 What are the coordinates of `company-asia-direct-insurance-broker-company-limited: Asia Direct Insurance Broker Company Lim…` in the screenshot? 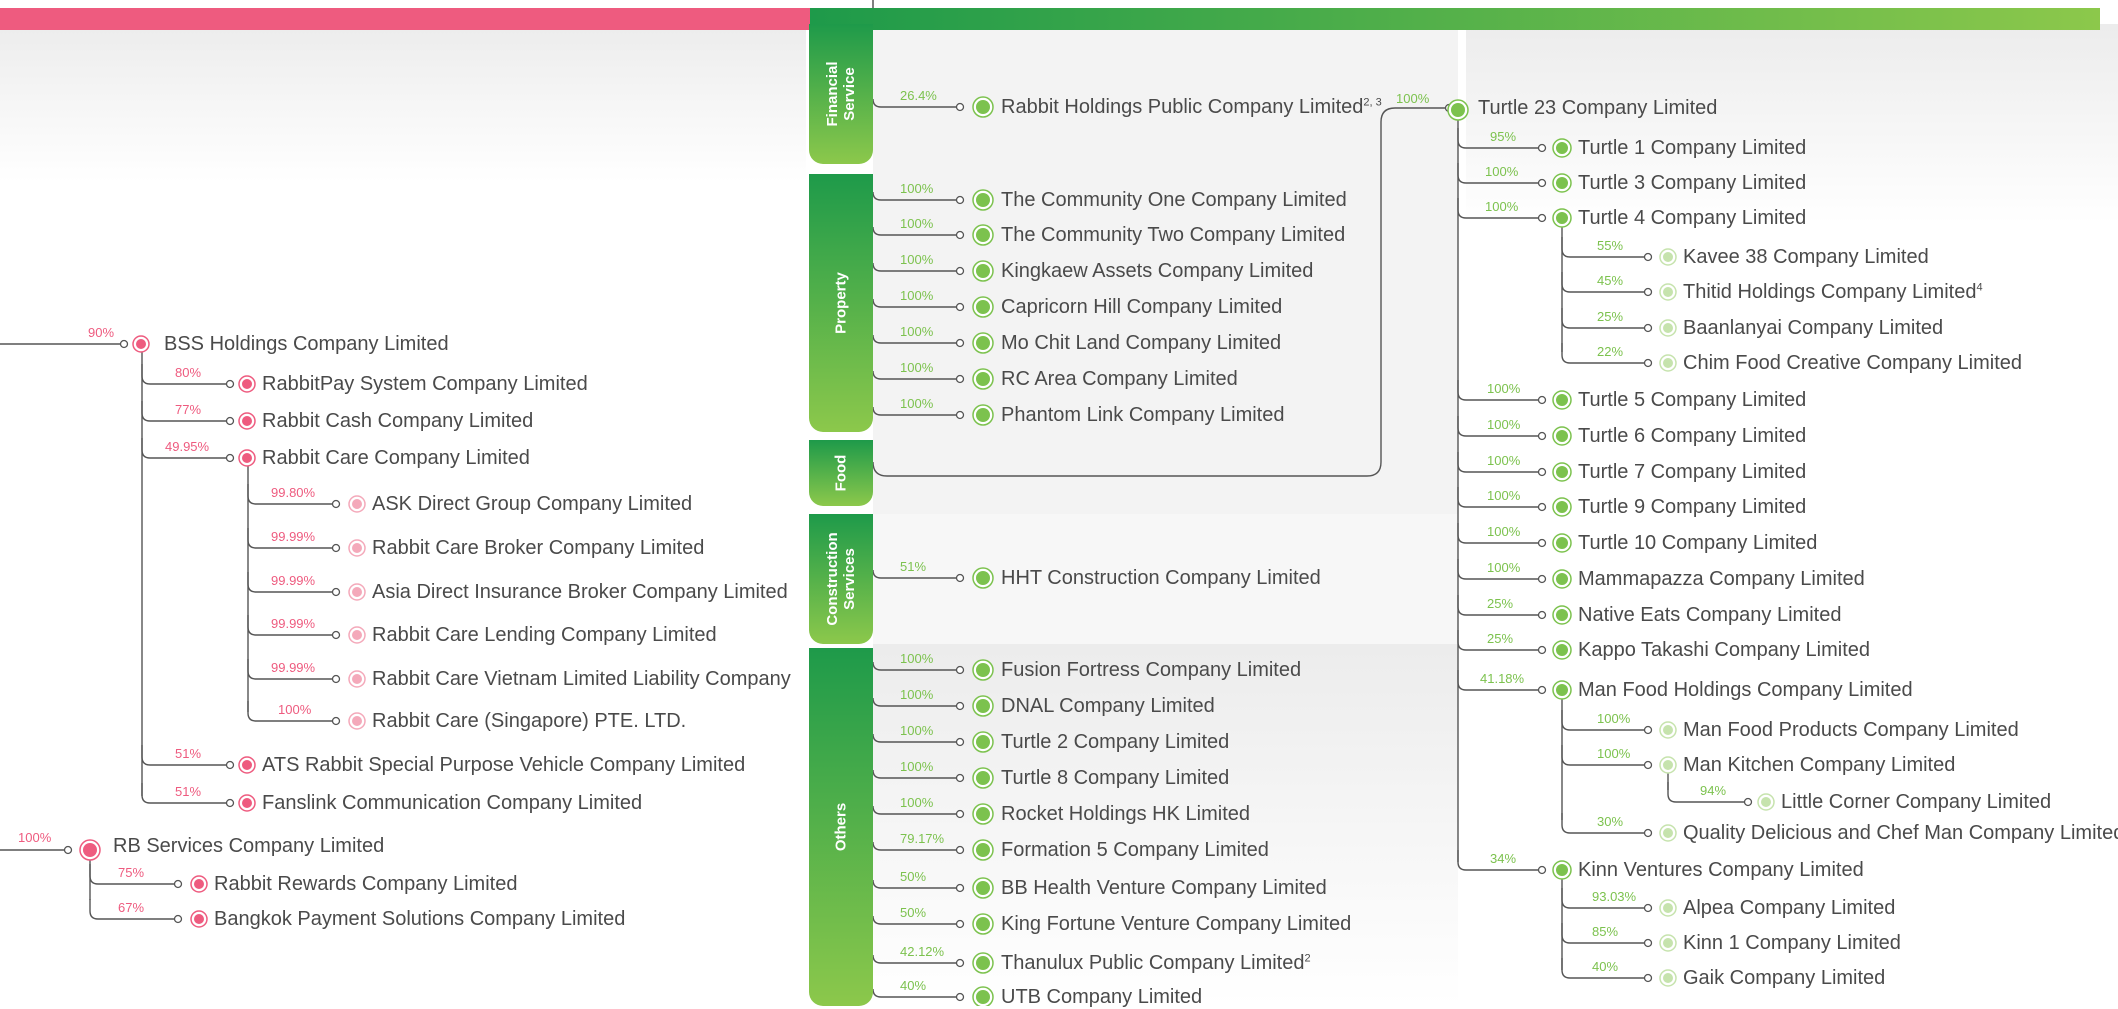 It's located at (580, 592).